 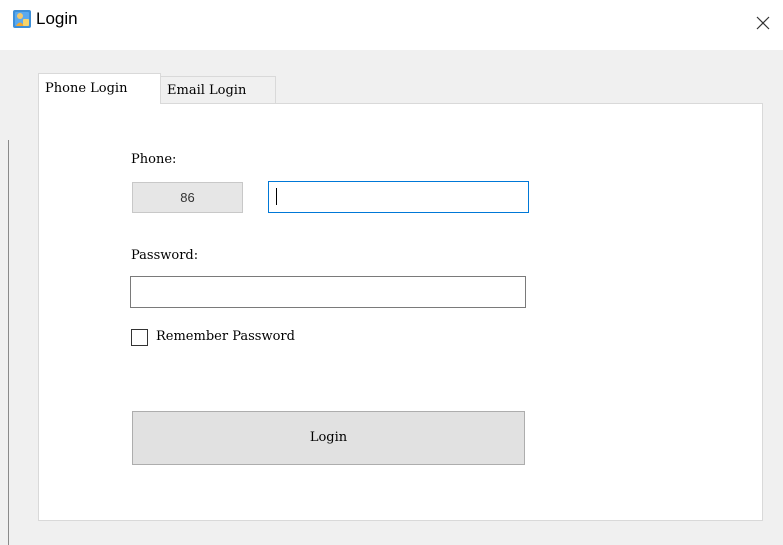 What do you see at coordinates (391, 25) in the screenshot?
I see `title-bar: Login` at bounding box center [391, 25].